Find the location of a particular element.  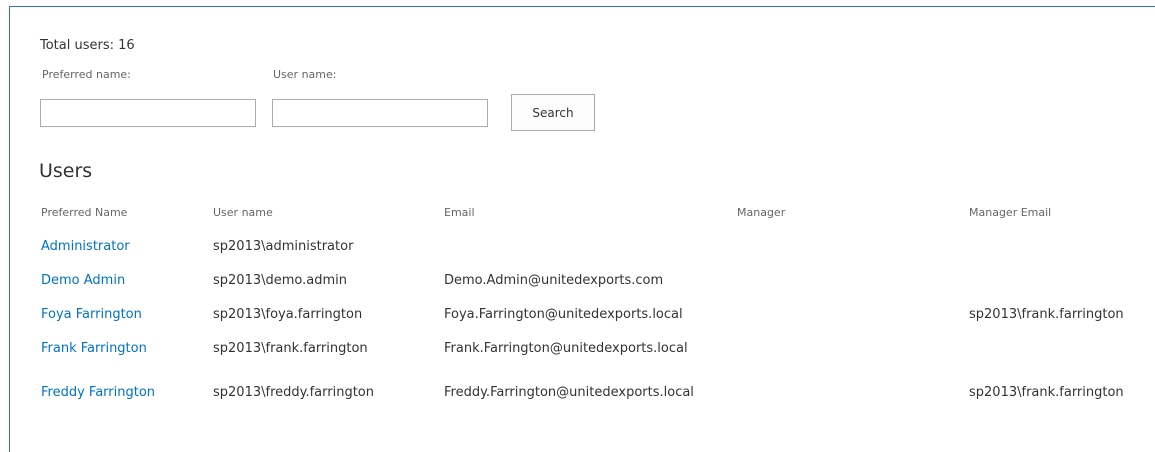

email-cell: Frank.Farrington@unitedexports.local is located at coordinates (566, 348).